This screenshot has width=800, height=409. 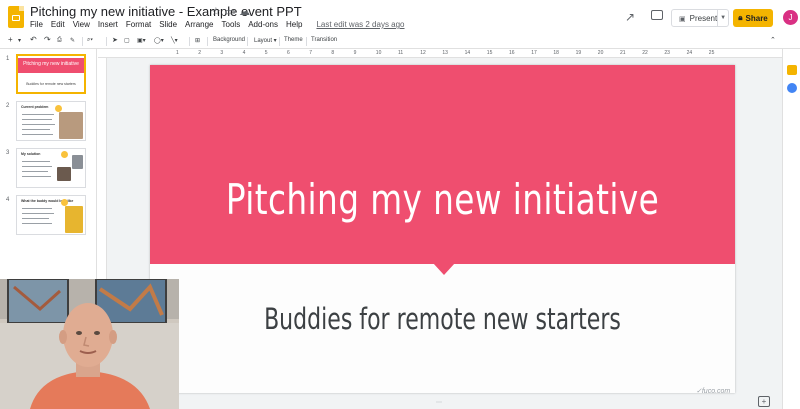 I want to click on thumbnail-heading: My solution, so click(x=31, y=154).